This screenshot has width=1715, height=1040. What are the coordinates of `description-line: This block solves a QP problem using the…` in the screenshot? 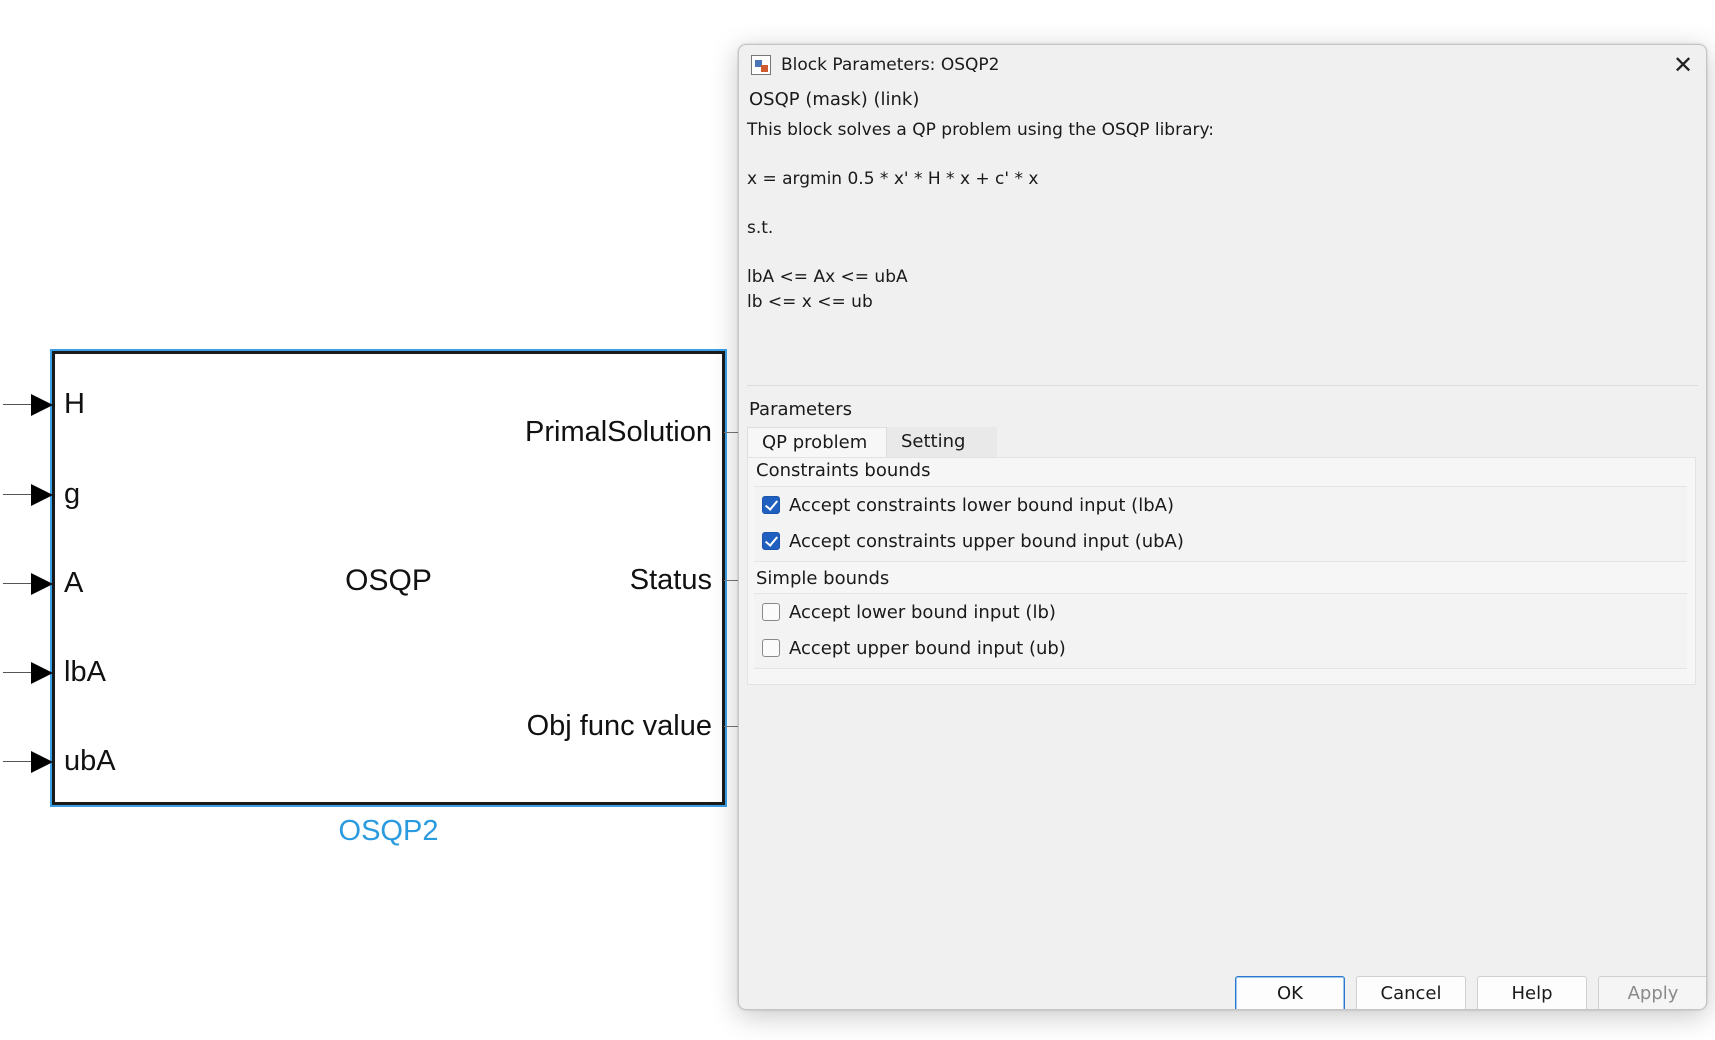 It's located at (981, 130).